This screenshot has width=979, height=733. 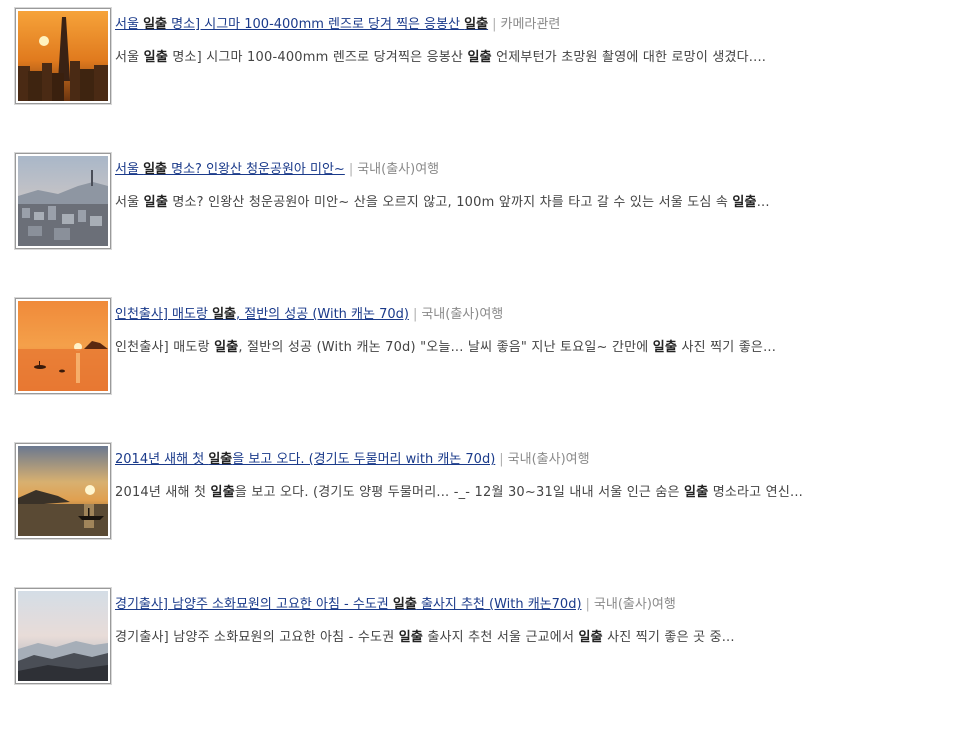 I want to click on snippet-text: 2014년 새해 첫, so click(x=163, y=492).